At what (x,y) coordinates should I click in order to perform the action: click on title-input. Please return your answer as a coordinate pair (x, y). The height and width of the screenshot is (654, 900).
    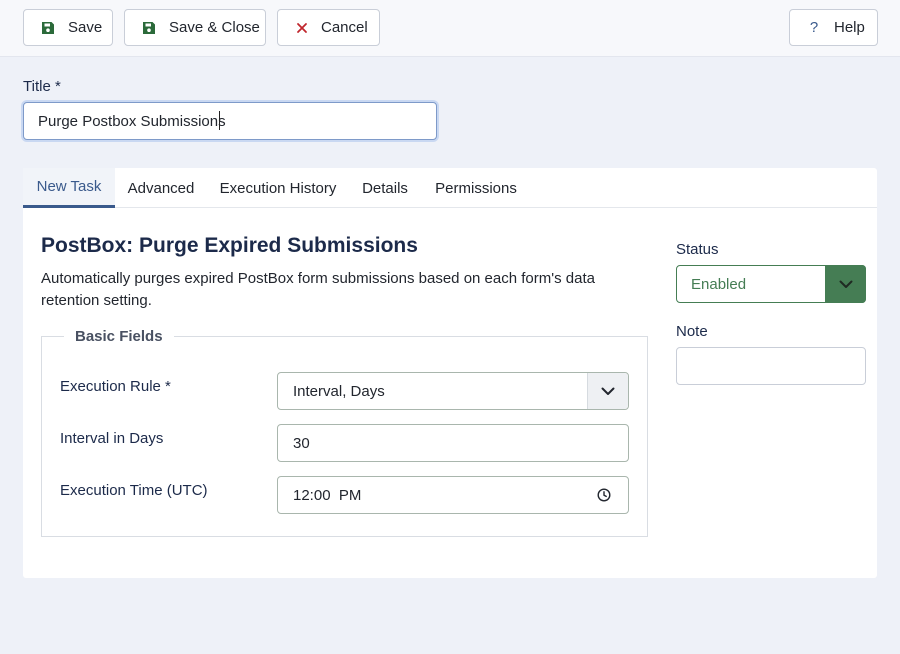
    Looking at the image, I should click on (230, 121).